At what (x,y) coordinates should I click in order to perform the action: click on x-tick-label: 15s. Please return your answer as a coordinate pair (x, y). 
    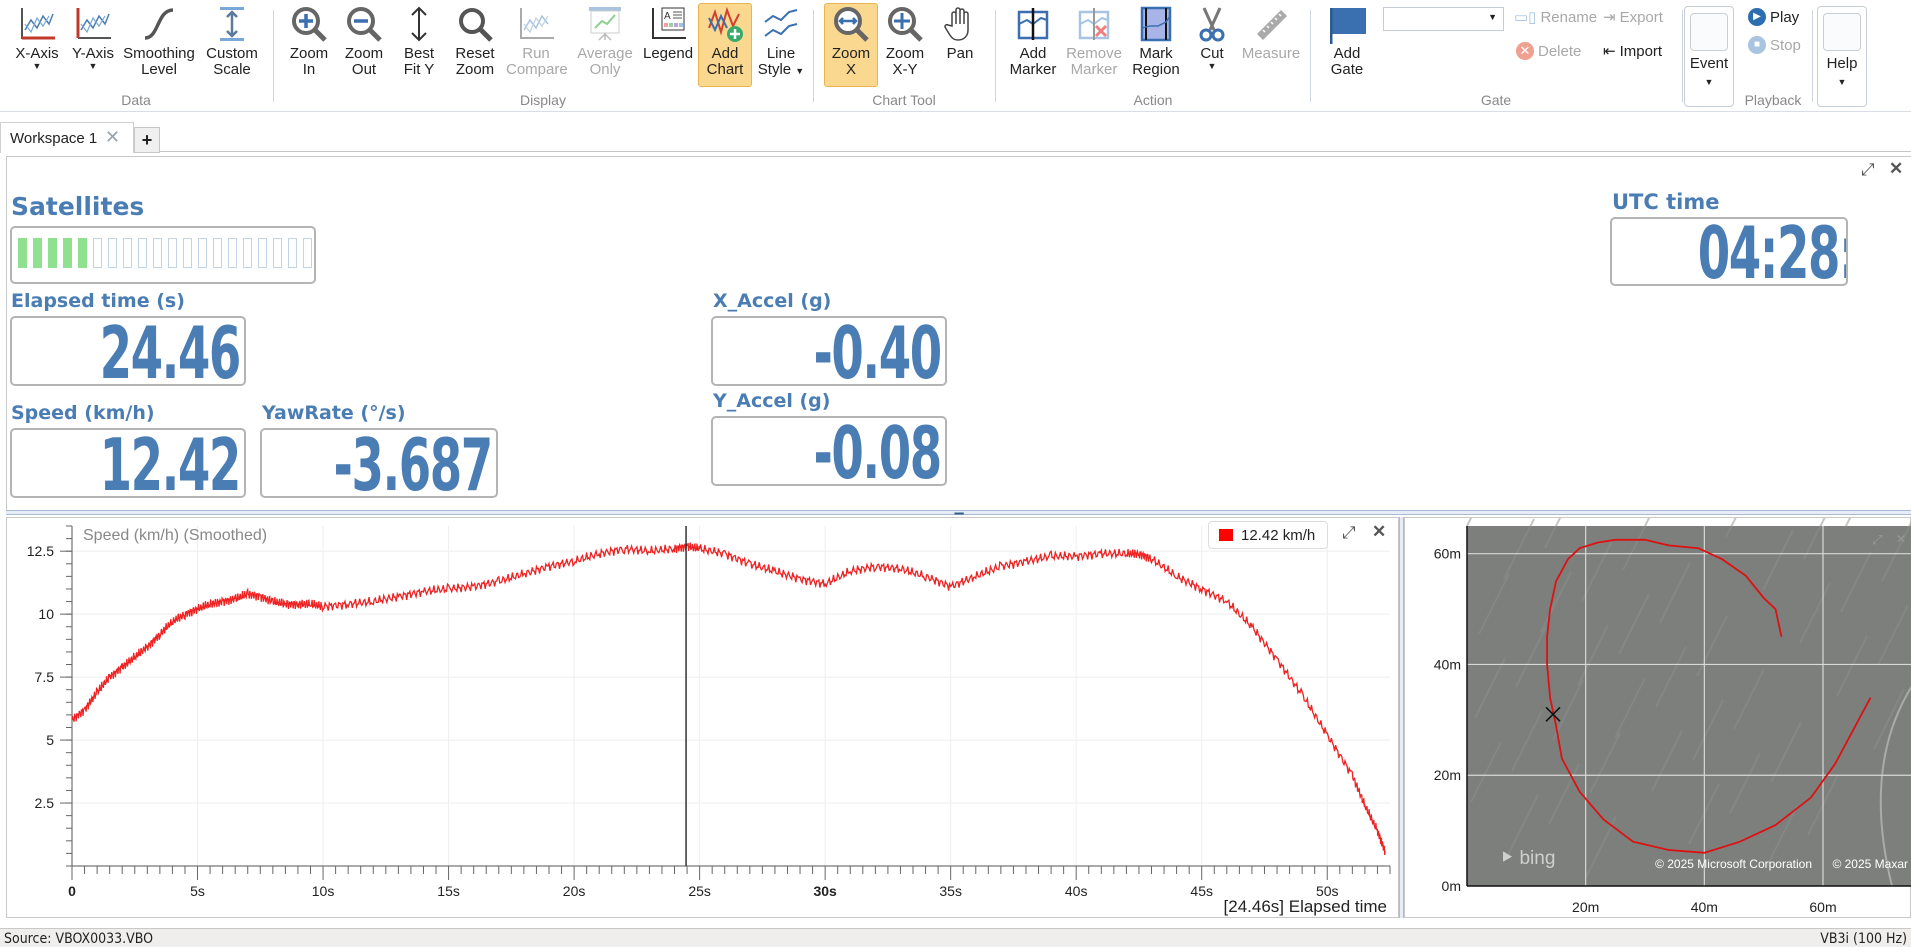
    Looking at the image, I should click on (448, 891).